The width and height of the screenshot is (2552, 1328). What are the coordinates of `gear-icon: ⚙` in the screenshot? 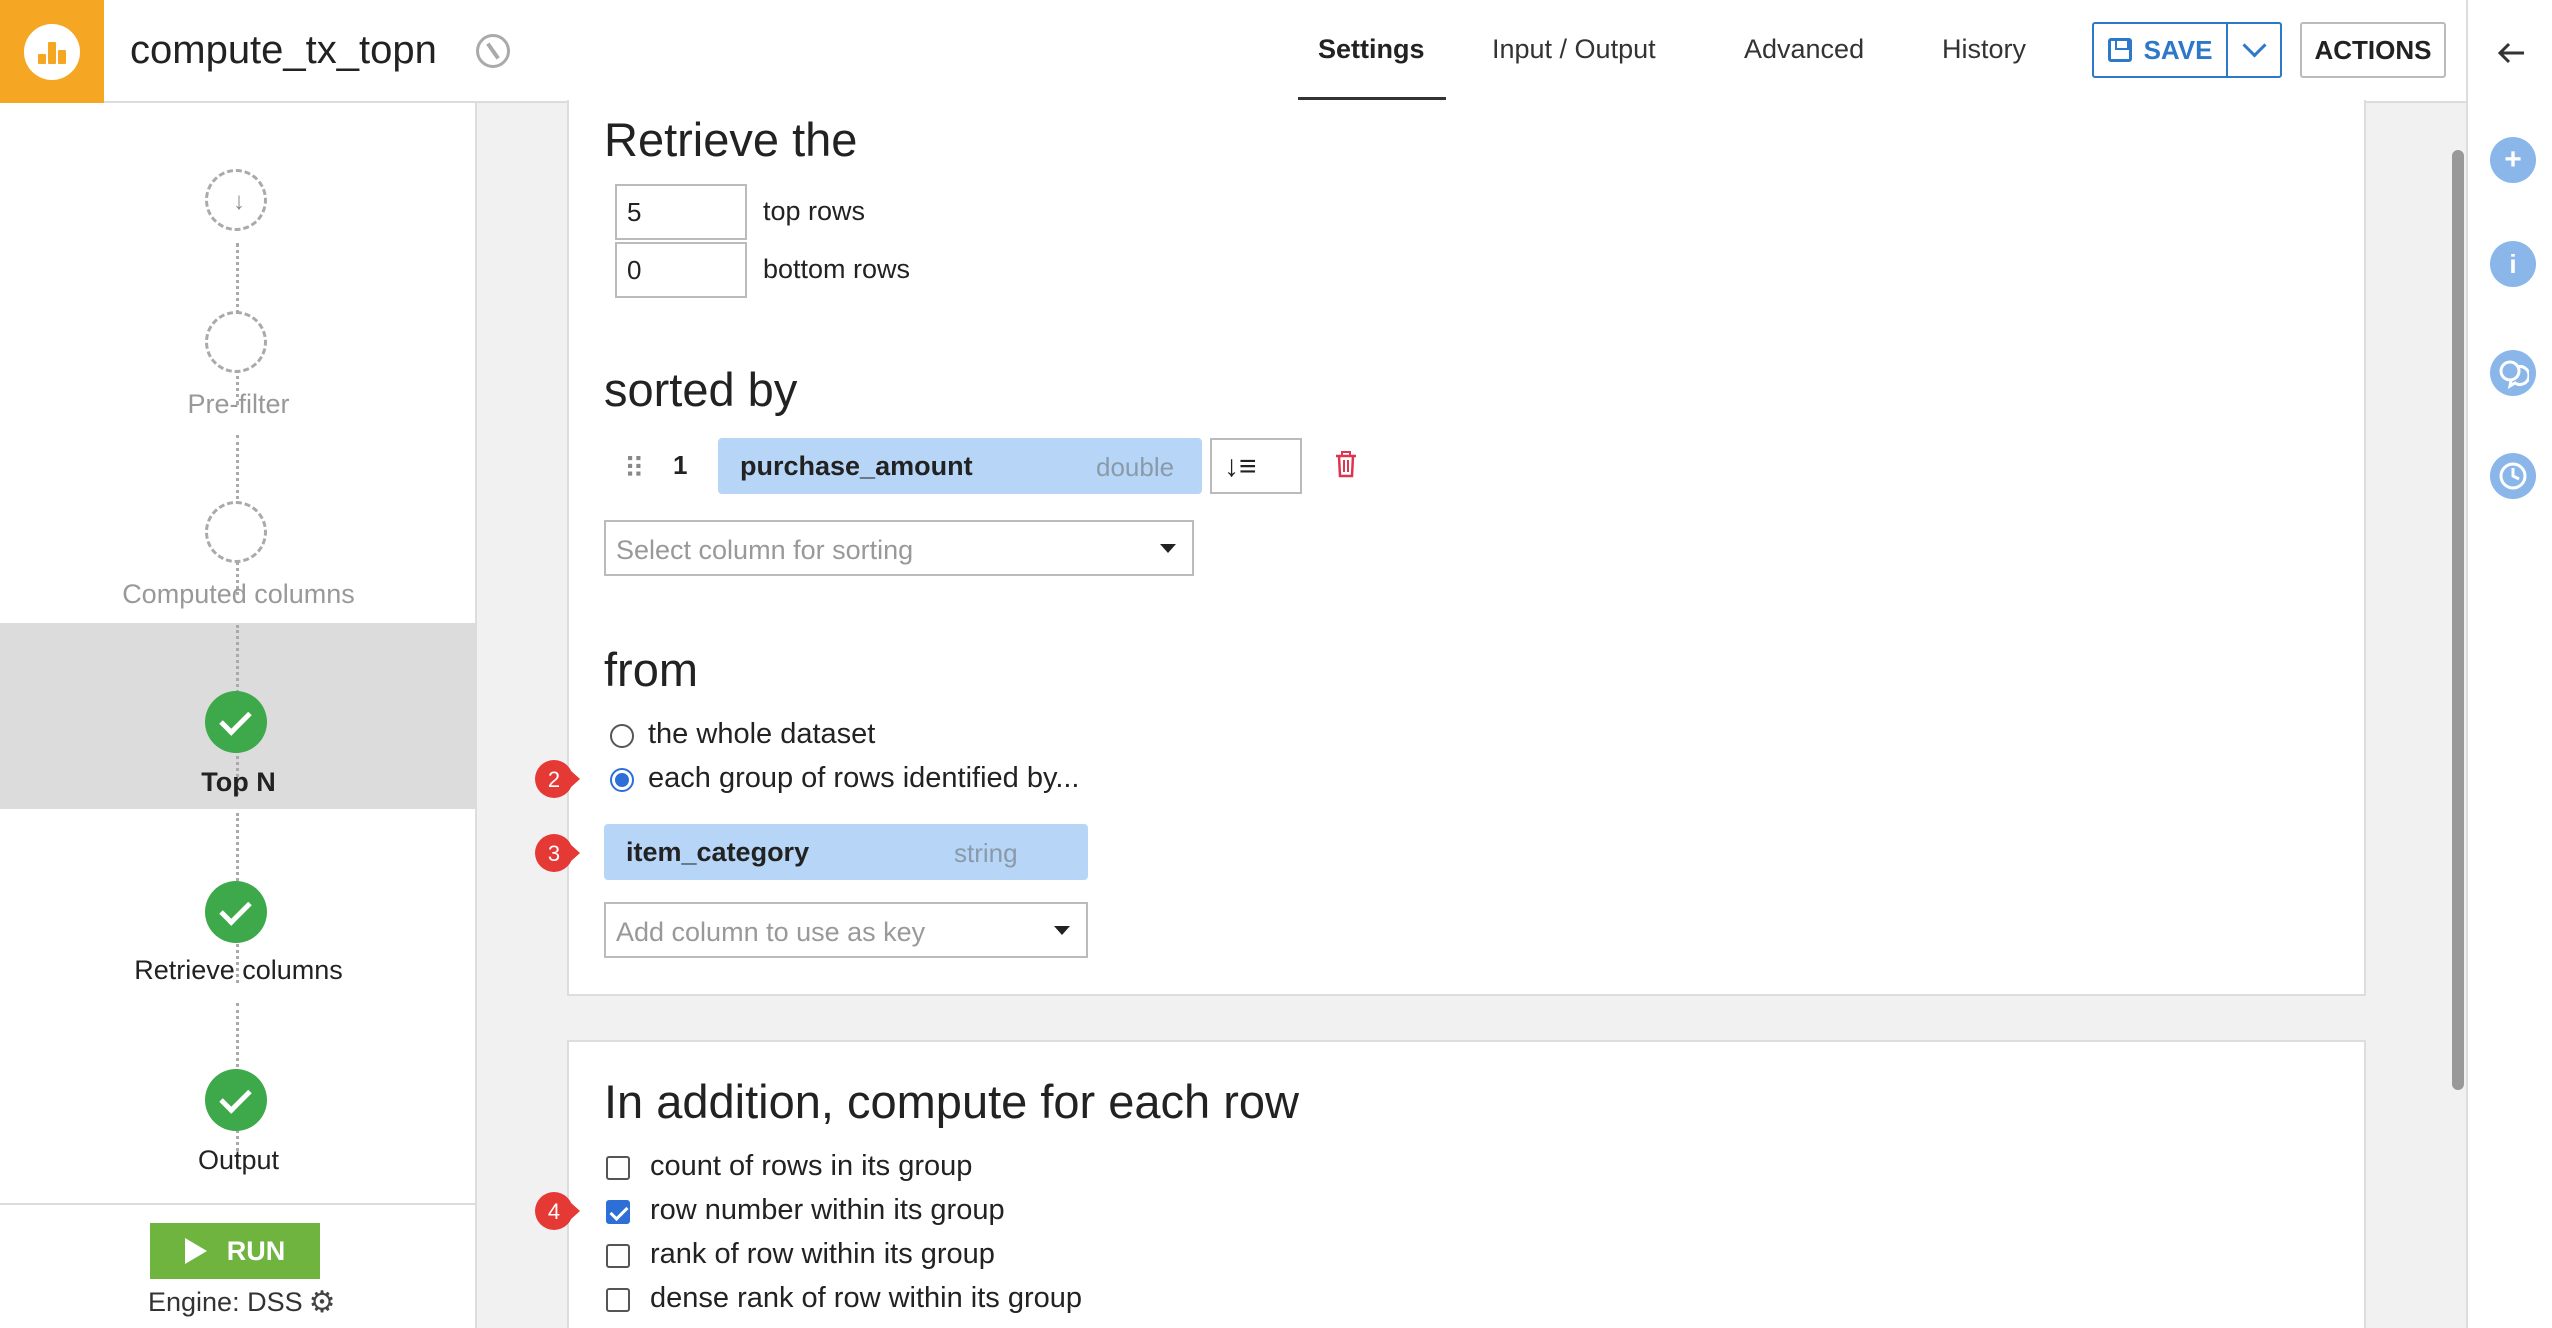 It's located at (322, 1302).